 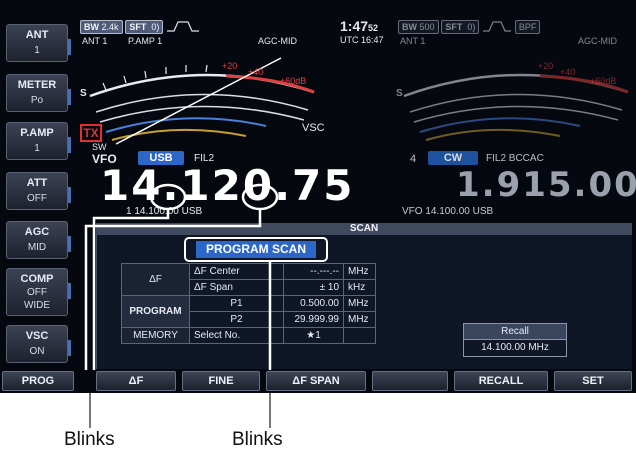 I want to click on blink-marker-right, so click(x=260, y=197).